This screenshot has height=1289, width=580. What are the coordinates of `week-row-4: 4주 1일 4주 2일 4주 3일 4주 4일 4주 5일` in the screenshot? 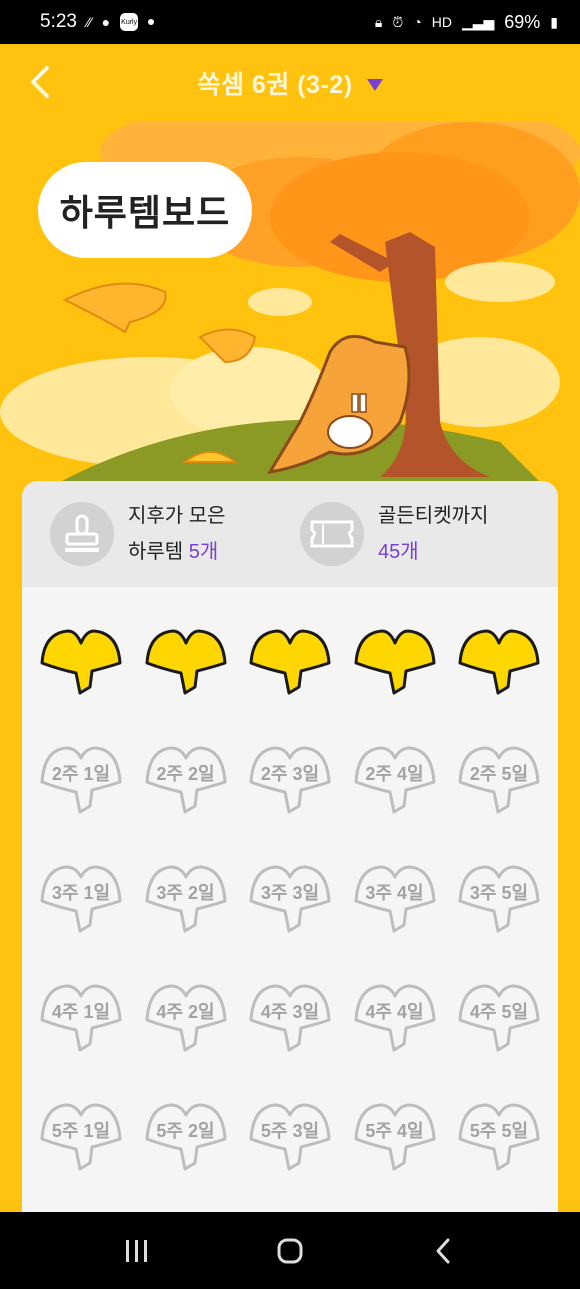 It's located at (292, 1037).